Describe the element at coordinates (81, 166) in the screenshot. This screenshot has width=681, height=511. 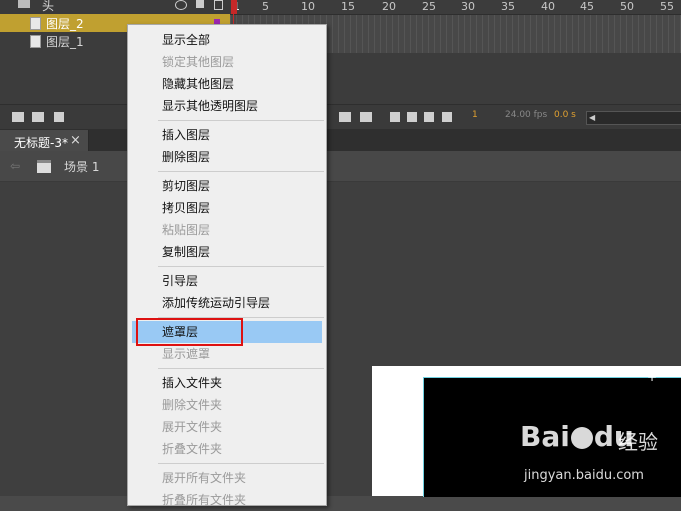
I see `scene-label: 场景 1` at that location.